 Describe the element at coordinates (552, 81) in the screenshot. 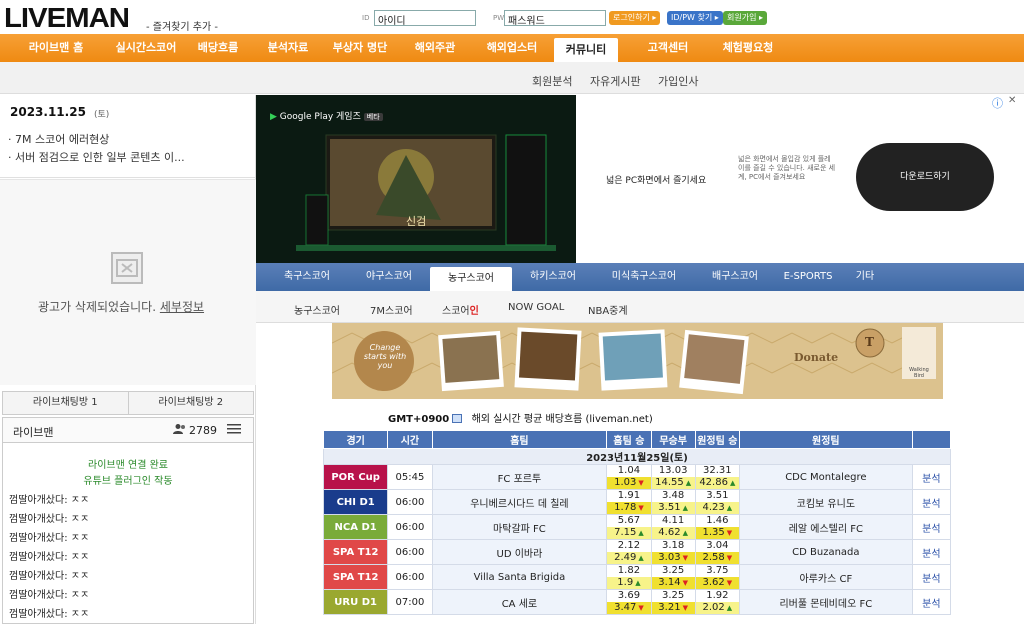

I see `subnav-member-analysis: 회원분석` at that location.